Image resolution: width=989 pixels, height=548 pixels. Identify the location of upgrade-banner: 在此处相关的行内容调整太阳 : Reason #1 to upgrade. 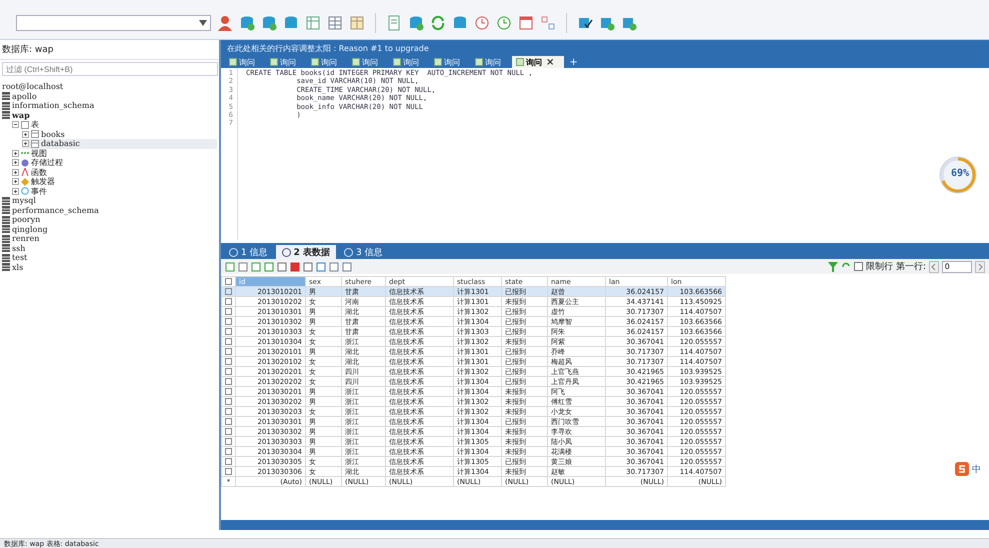
(605, 47).